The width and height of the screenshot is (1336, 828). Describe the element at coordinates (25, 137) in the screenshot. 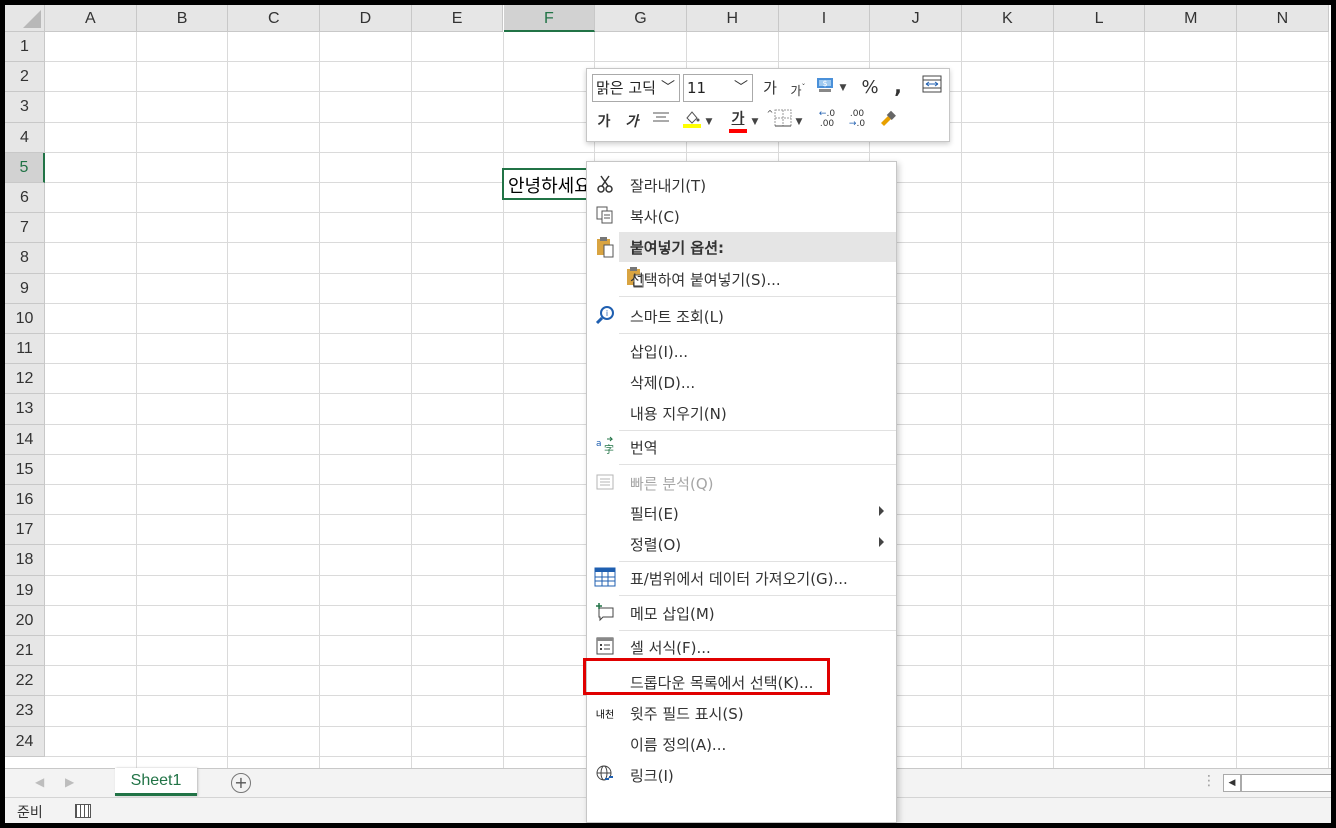

I see `row-header-4: 4` at that location.